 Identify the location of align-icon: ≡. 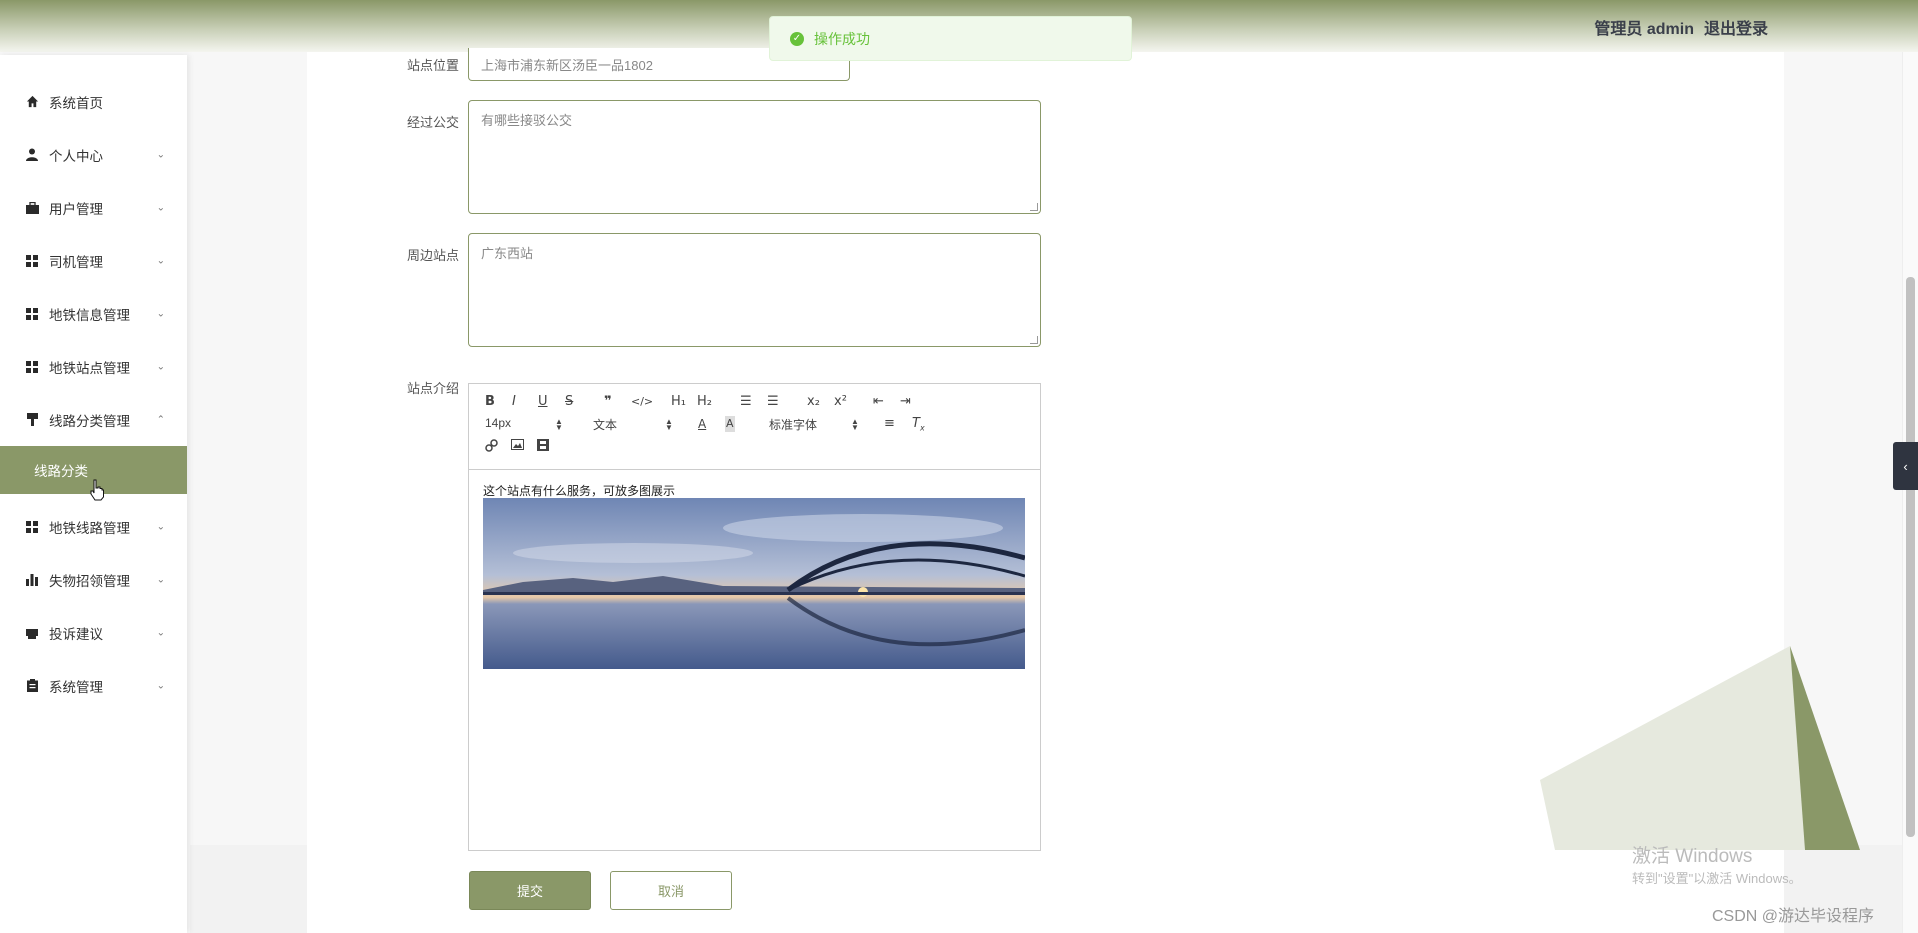
(889, 424).